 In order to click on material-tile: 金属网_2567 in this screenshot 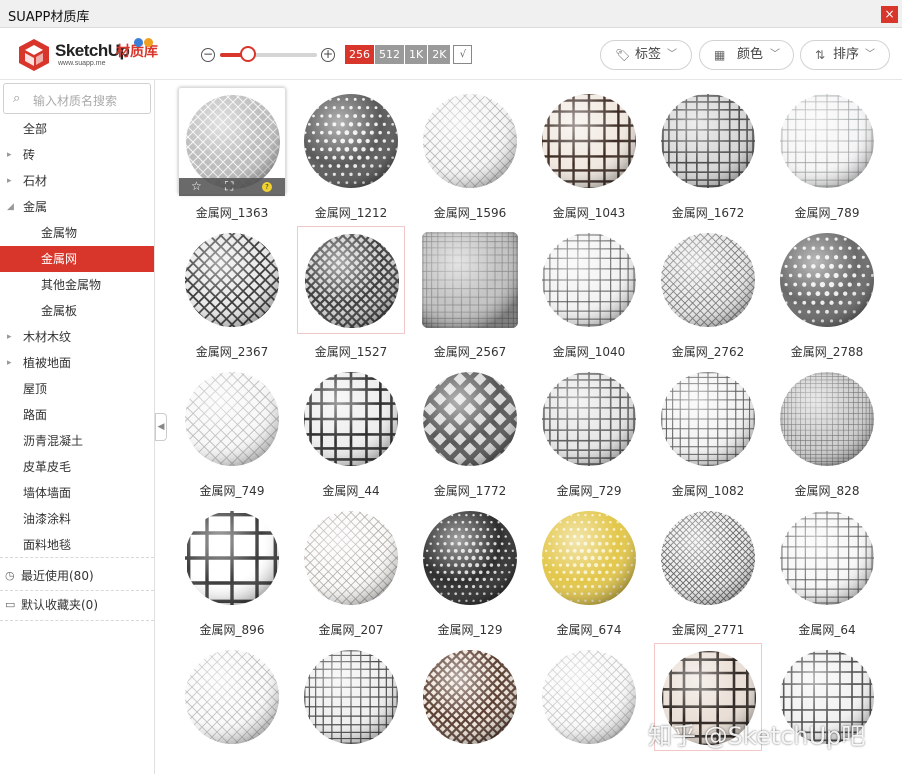, I will do `click(470, 289)`.